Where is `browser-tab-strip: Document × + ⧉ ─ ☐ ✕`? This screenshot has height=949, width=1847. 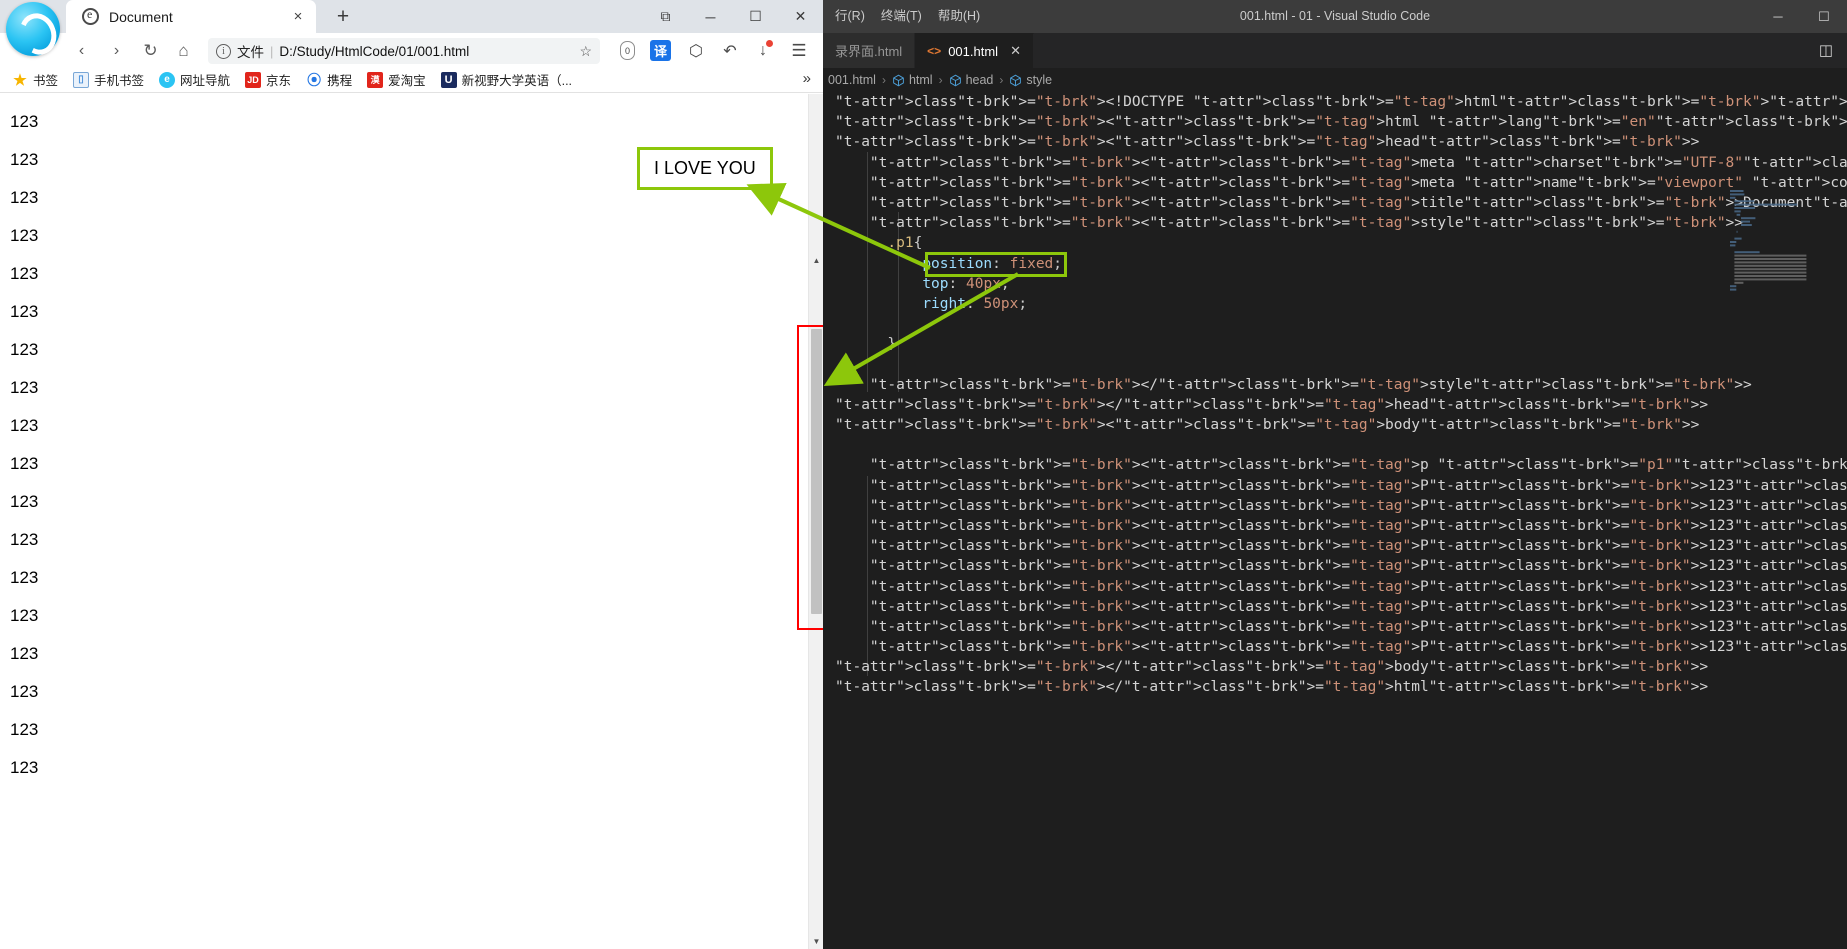 browser-tab-strip: Document × + ⧉ ─ ☐ ✕ is located at coordinates (411, 16).